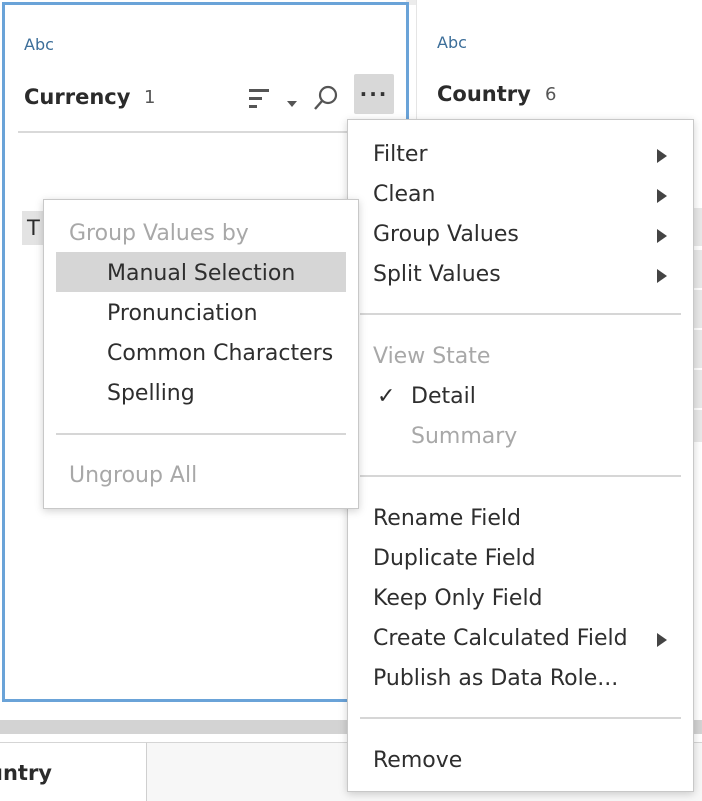  What do you see at coordinates (446, 234) in the screenshot?
I see `menu-item-label: Group Values` at bounding box center [446, 234].